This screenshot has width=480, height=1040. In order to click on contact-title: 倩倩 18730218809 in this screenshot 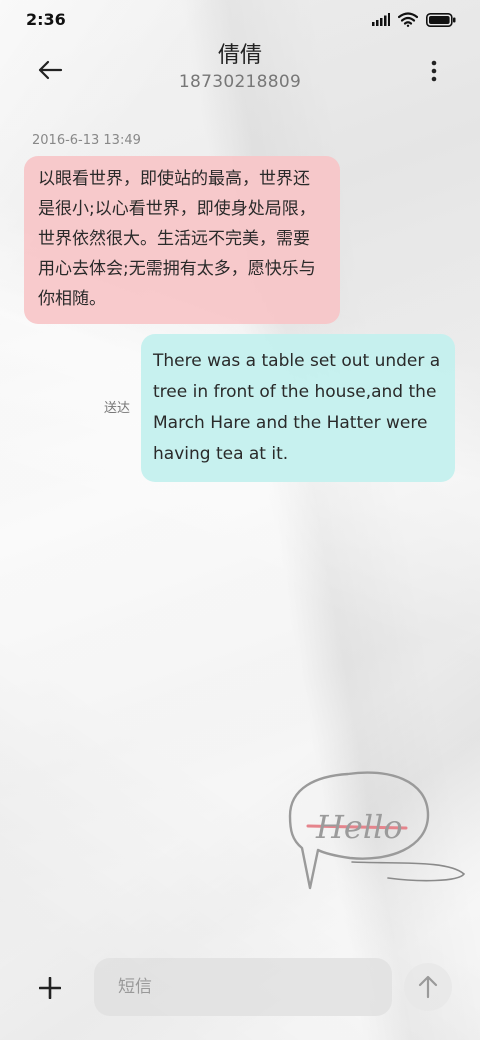, I will do `click(240, 68)`.